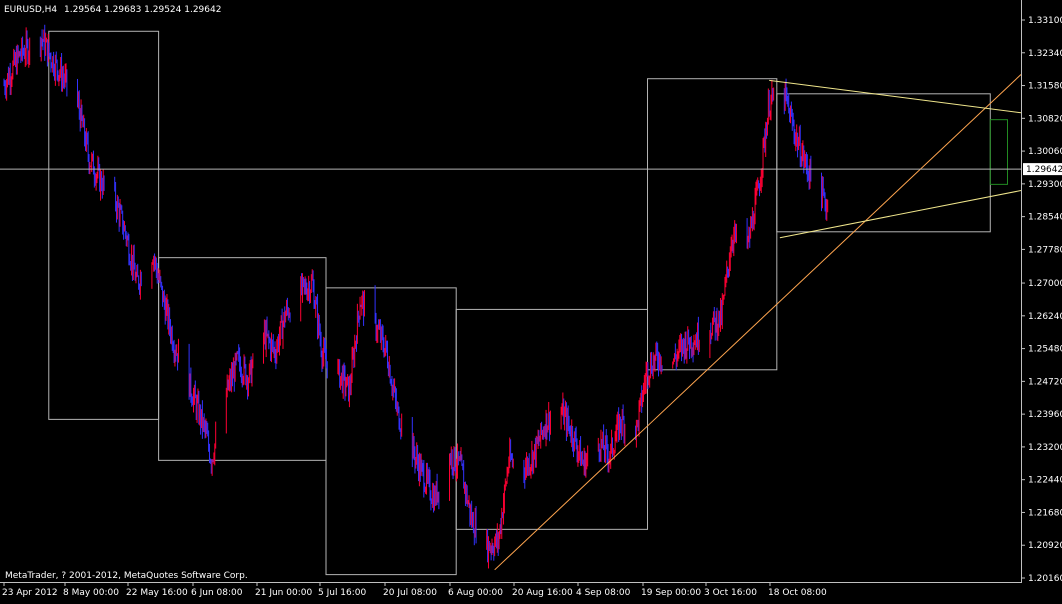  What do you see at coordinates (797, 593) in the screenshot?
I see `x-tick-label: 18 Oct 08:00` at bounding box center [797, 593].